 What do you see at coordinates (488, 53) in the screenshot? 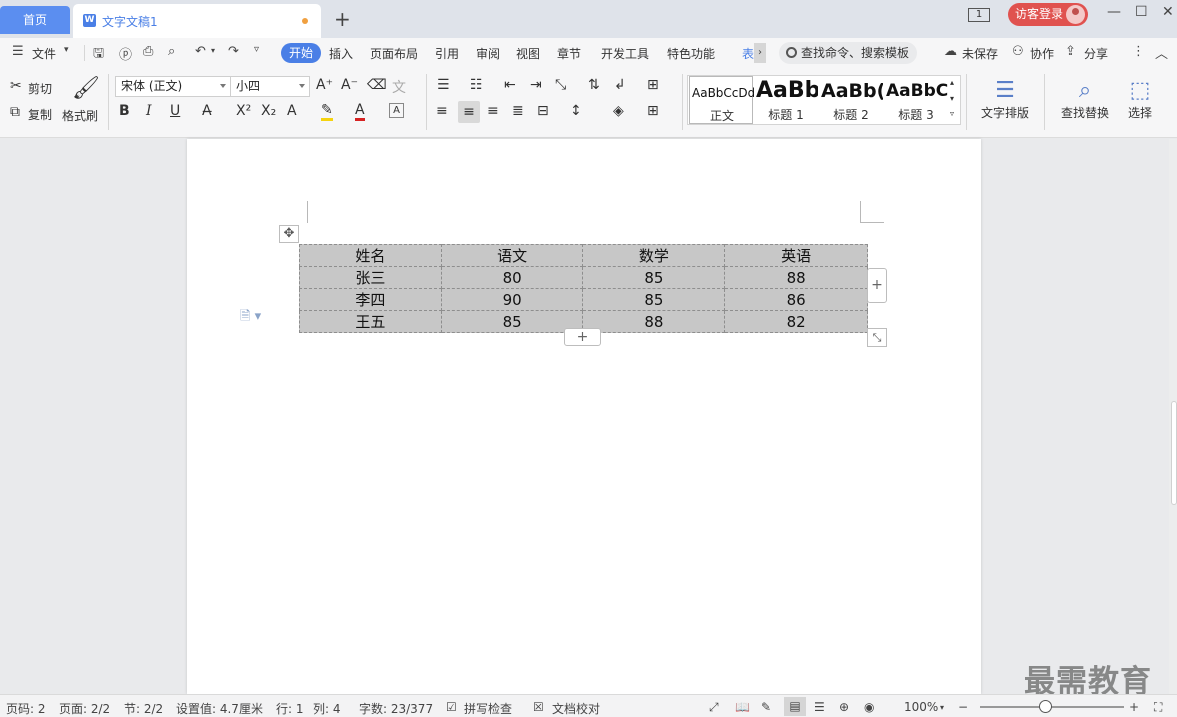
I see `tab-review: 审阅` at bounding box center [488, 53].